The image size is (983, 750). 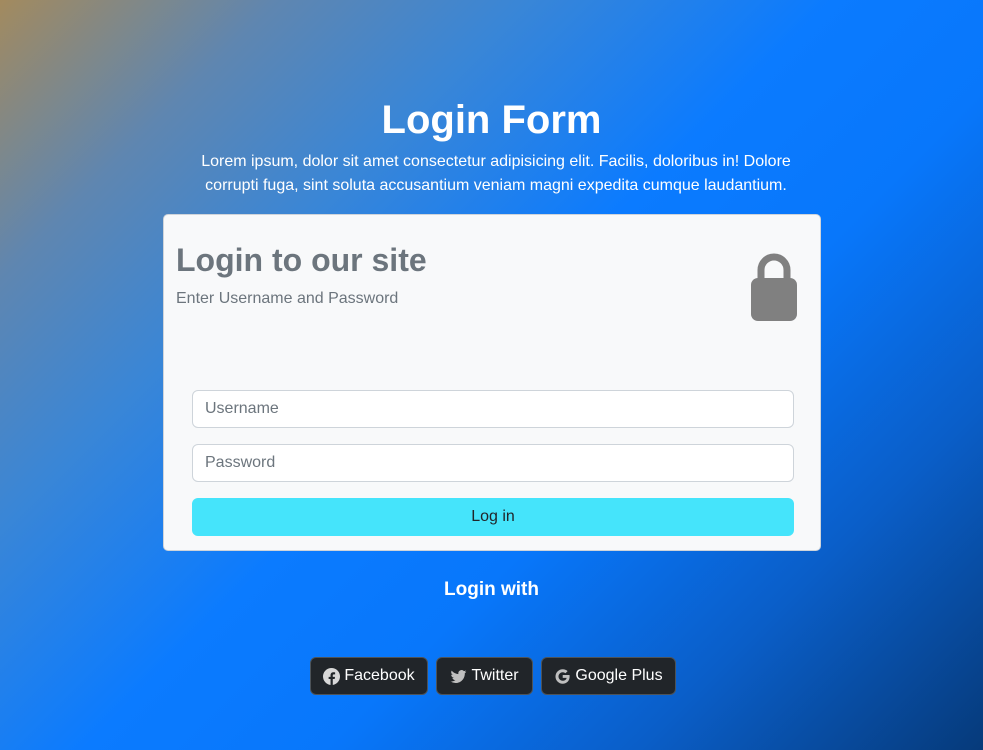 I want to click on card-heading: Login to our site, so click(x=301, y=260).